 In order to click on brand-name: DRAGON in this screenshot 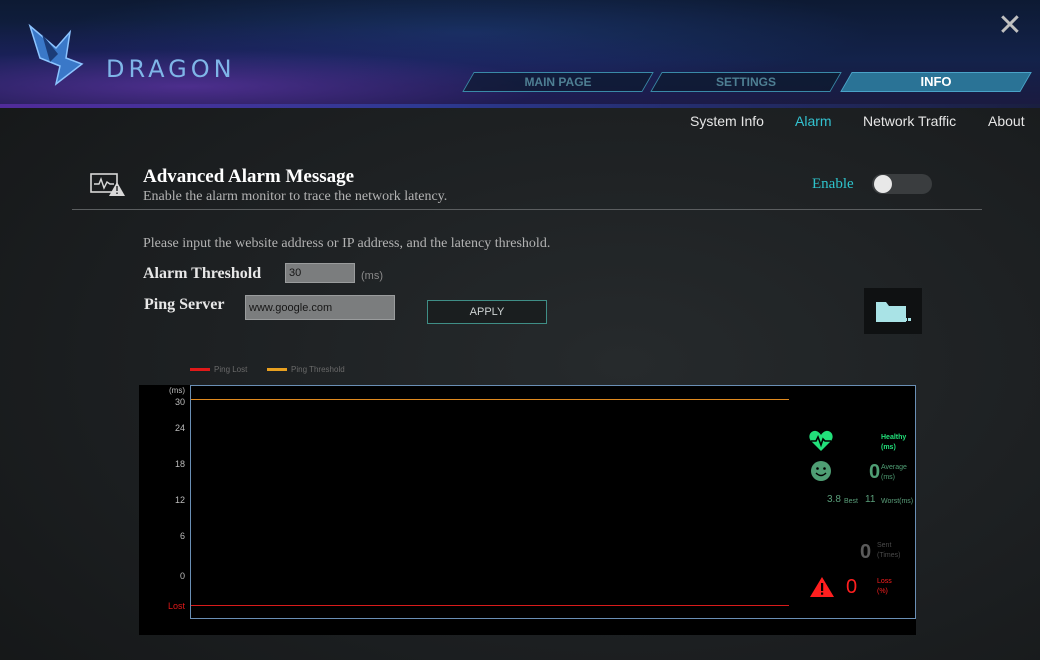, I will do `click(171, 69)`.